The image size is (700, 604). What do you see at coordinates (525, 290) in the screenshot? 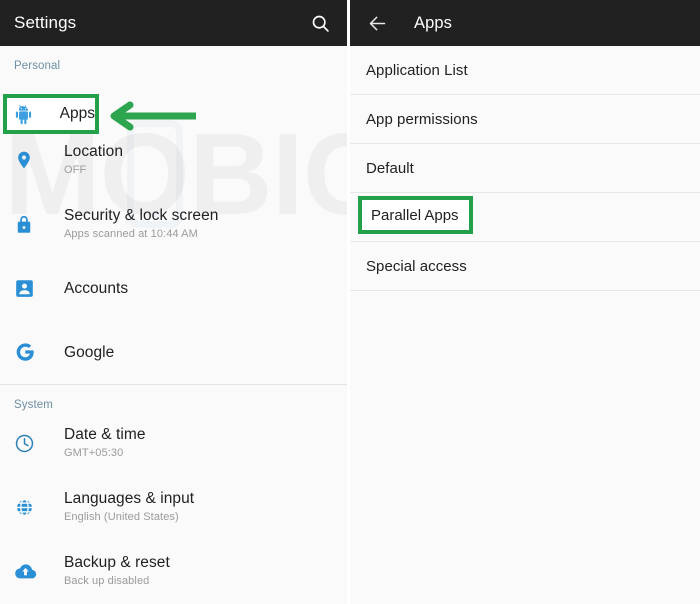
I see `list-divider` at bounding box center [525, 290].